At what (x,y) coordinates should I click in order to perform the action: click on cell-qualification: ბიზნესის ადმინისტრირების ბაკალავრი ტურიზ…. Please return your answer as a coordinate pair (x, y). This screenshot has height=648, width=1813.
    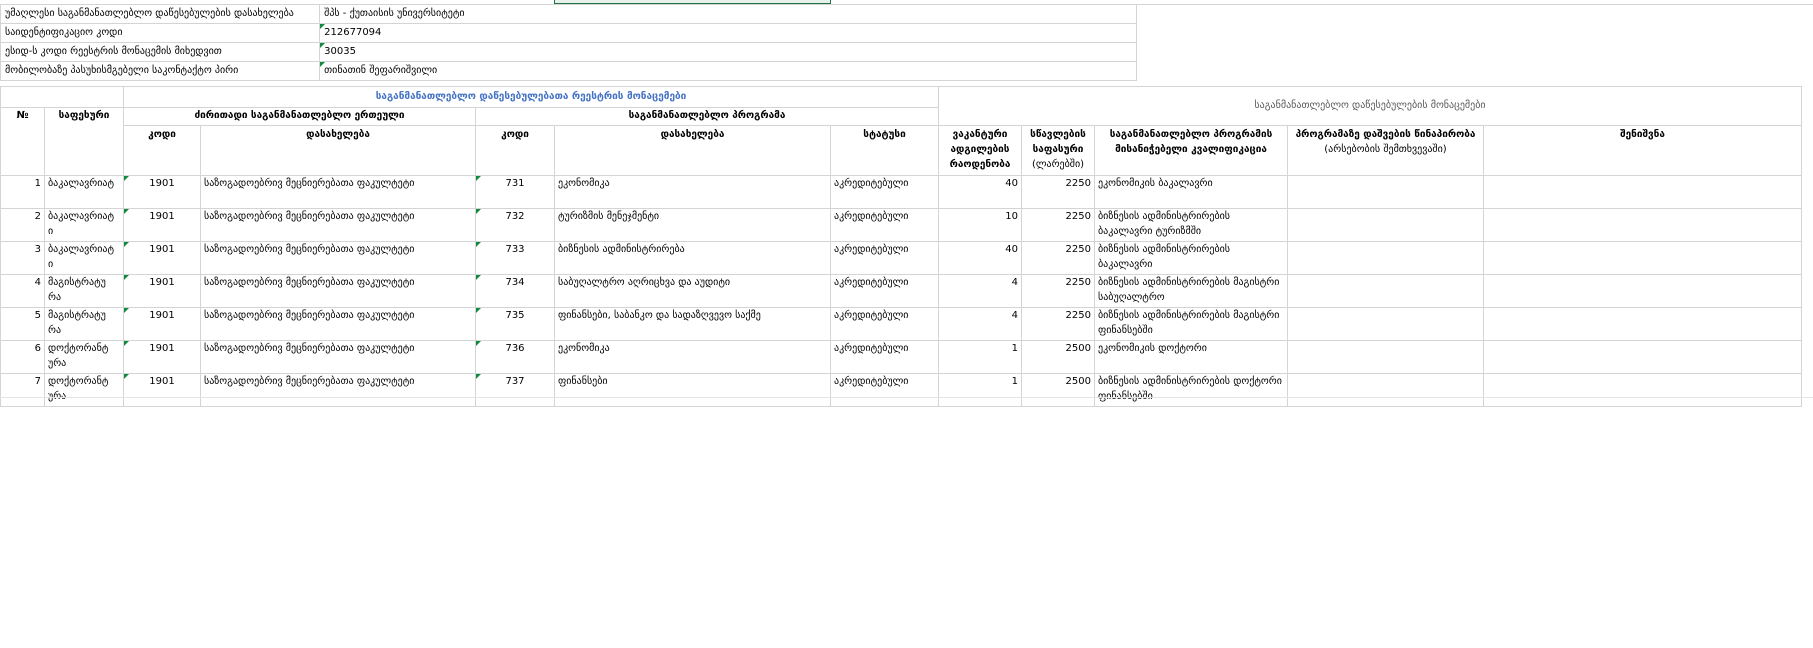
    Looking at the image, I should click on (1191, 225).